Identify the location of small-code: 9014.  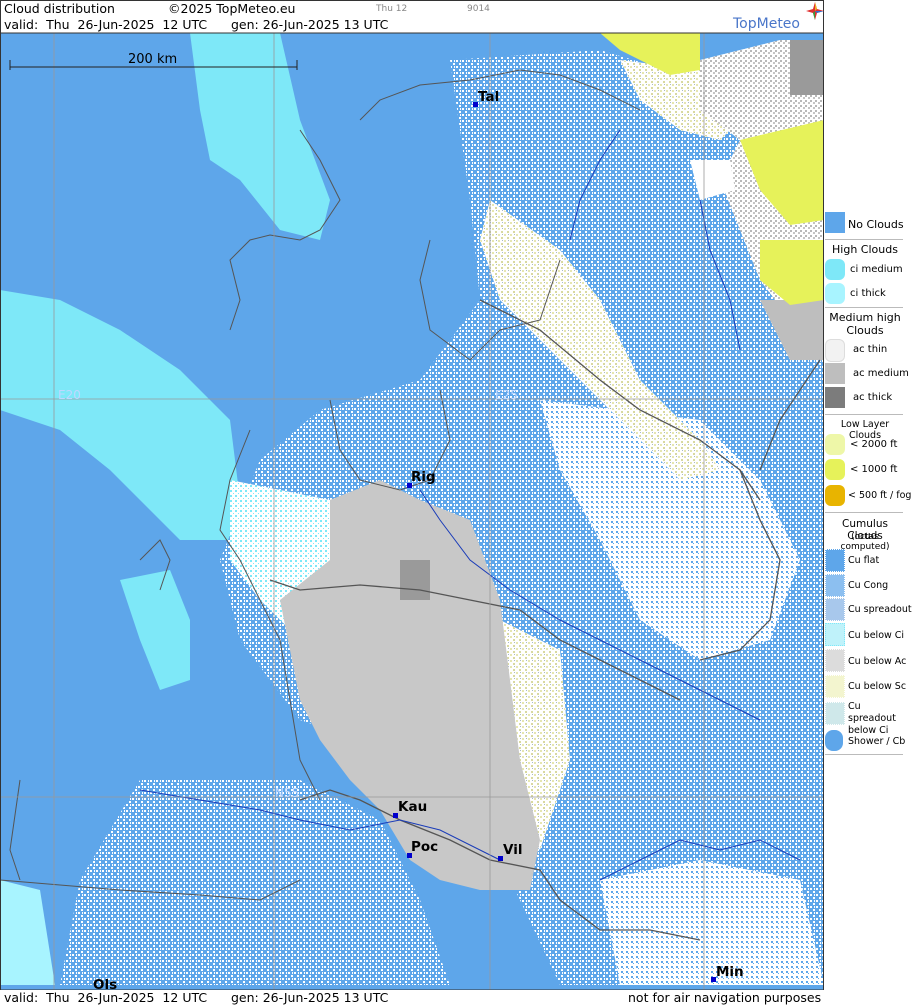
(478, 9).